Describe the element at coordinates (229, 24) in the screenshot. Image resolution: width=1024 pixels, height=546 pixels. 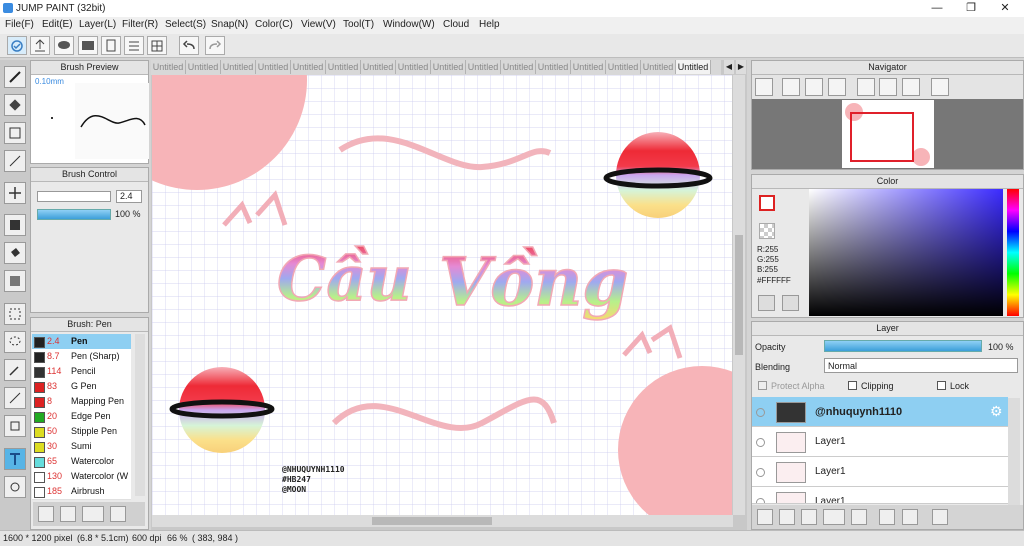
I see `menu-snap: Snap(N)` at that location.